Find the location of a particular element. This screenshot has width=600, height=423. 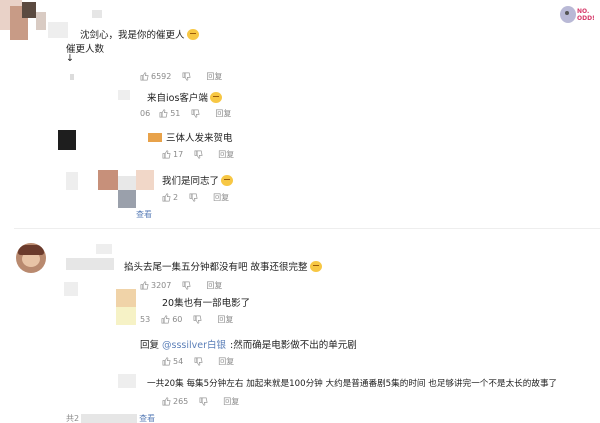

username-mosaic is located at coordinates (90, 264).